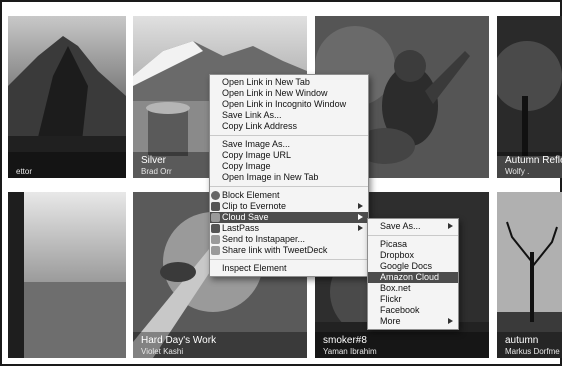 Image resolution: width=562 pixels, height=366 pixels. Describe the element at coordinates (24, 171) in the screenshot. I see `photo-author: ettor` at that location.